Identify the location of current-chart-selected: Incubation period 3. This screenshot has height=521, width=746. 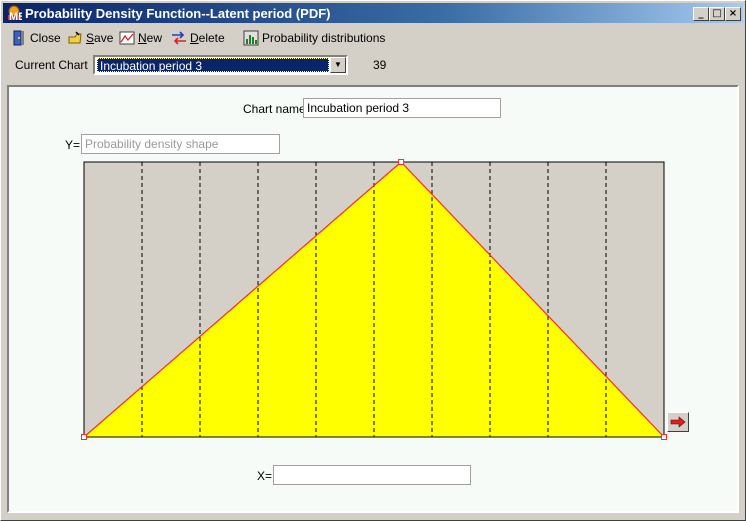
(213, 65).